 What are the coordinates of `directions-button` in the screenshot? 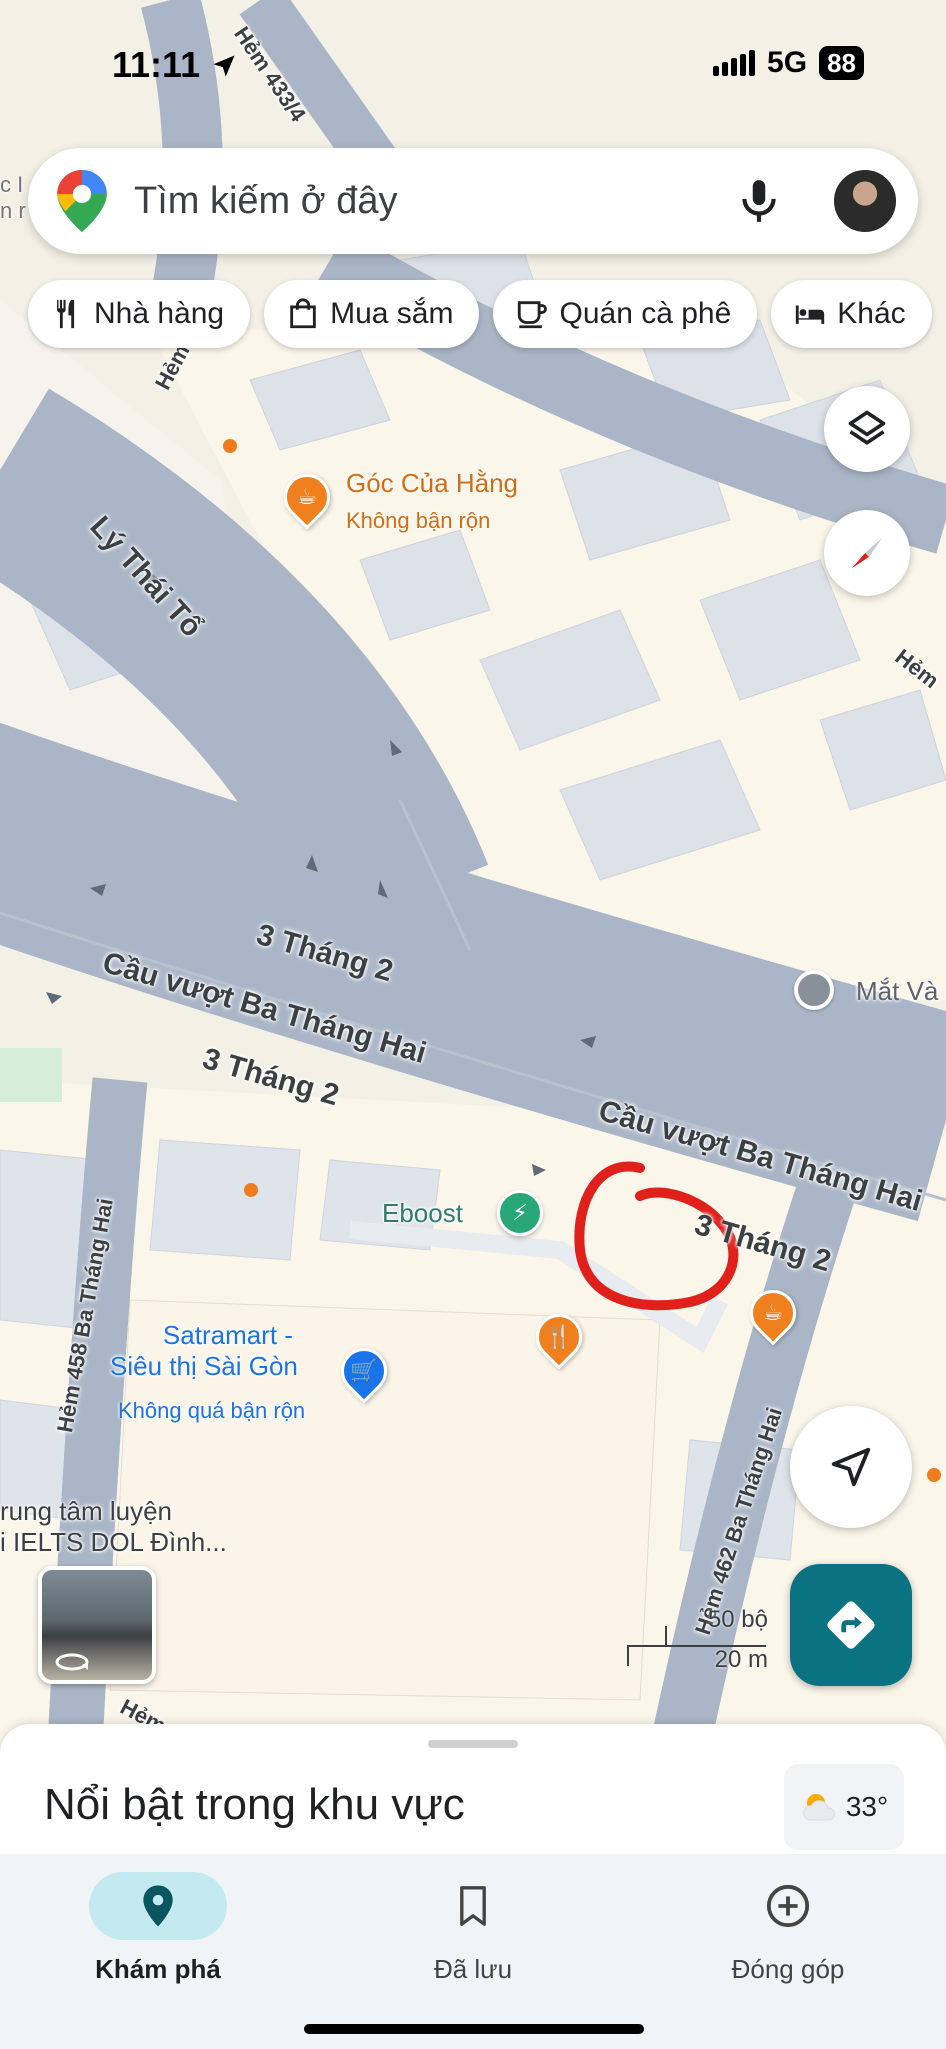 It's located at (851, 1625).